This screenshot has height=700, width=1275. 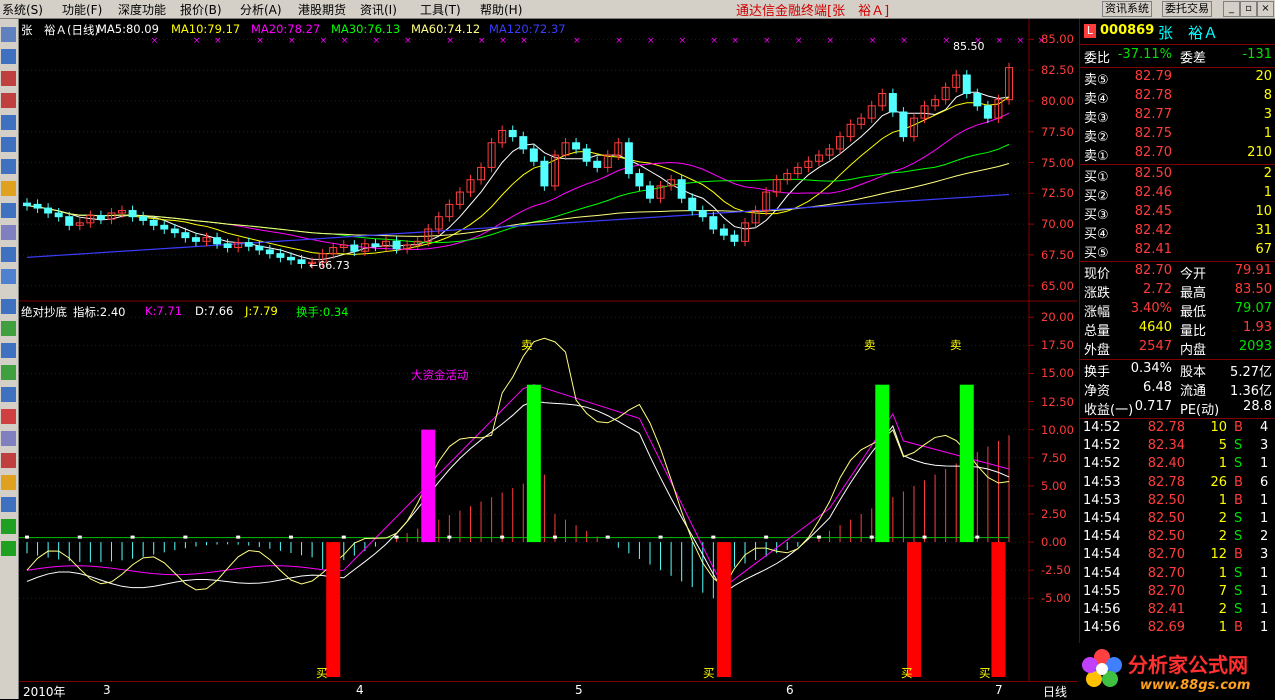 I want to click on menu-deep-function: 深度功能, so click(x=142, y=9).